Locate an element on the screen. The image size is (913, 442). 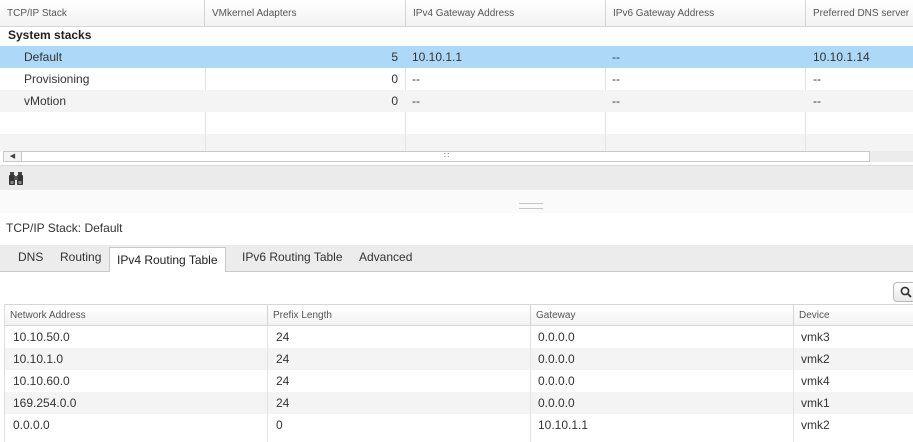
tab-advanced: Advanced is located at coordinates (385, 257).